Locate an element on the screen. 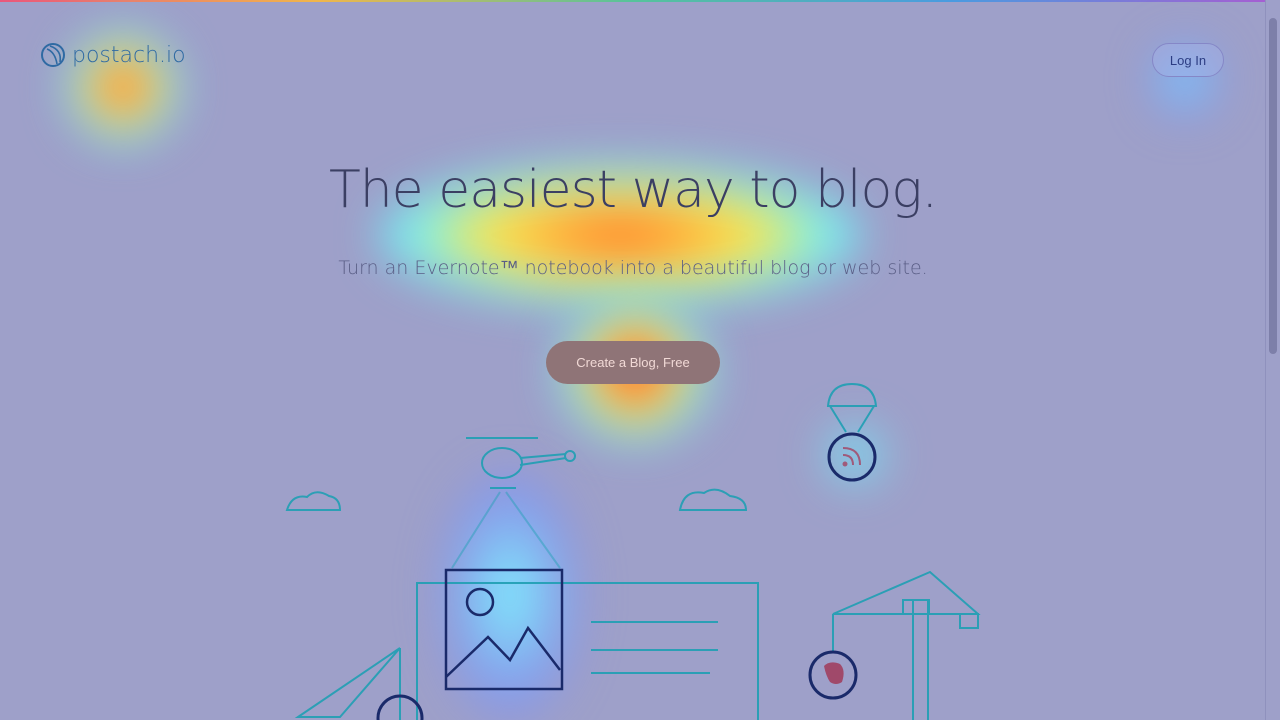 This screenshot has width=1280, height=720. crane-arm is located at coordinates (906, 592).